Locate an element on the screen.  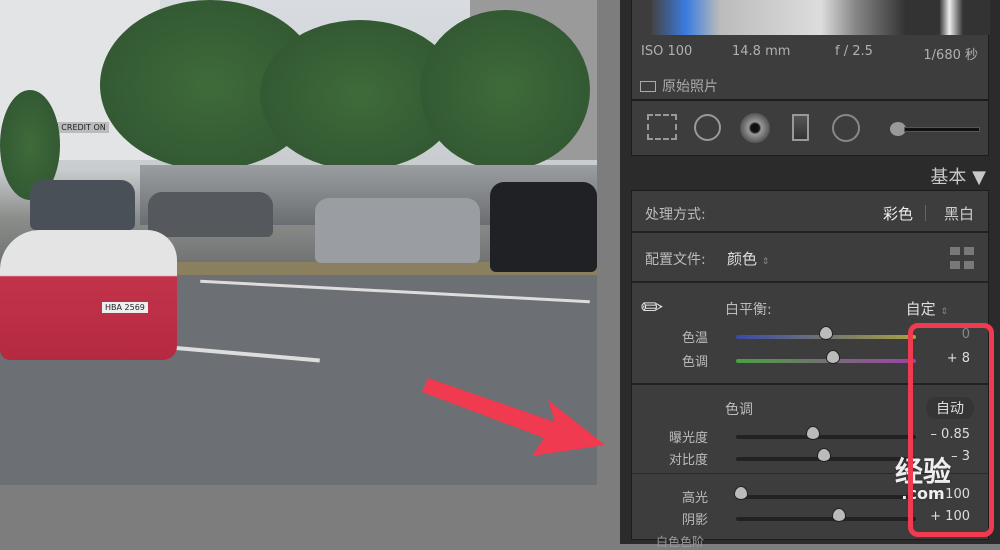
eyedropper-icon: ✎ is located at coordinates (653, 308).